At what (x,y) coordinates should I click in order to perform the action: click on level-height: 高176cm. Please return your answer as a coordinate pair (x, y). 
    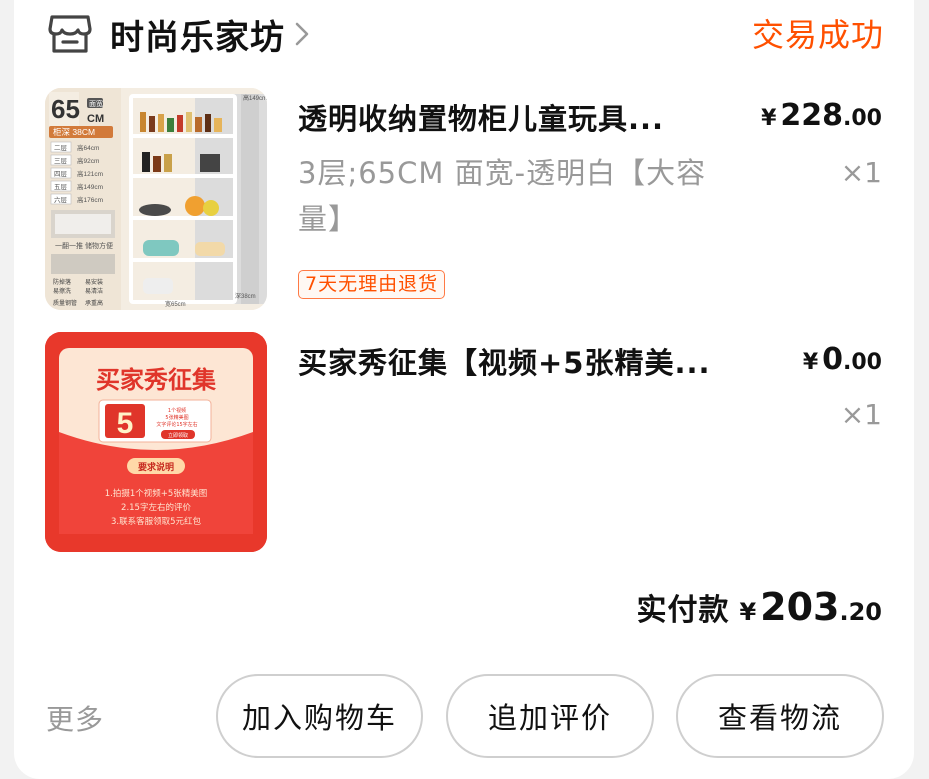
    Looking at the image, I should click on (90, 199).